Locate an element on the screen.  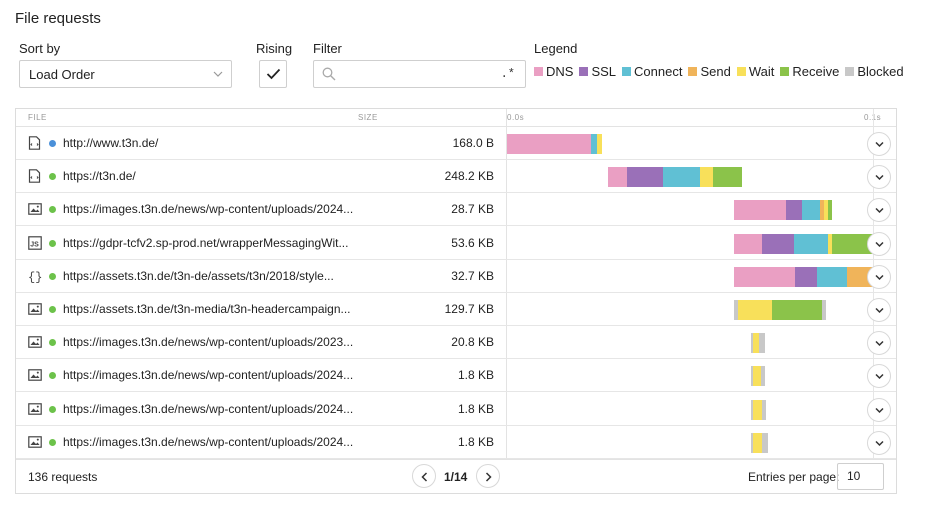
timing-bar-ssl is located at coordinates (806, 276).